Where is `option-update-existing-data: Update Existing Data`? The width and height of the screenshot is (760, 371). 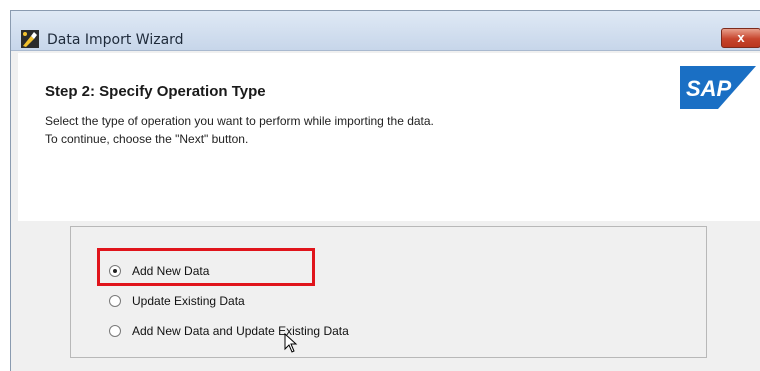 option-update-existing-data: Update Existing Data is located at coordinates (177, 301).